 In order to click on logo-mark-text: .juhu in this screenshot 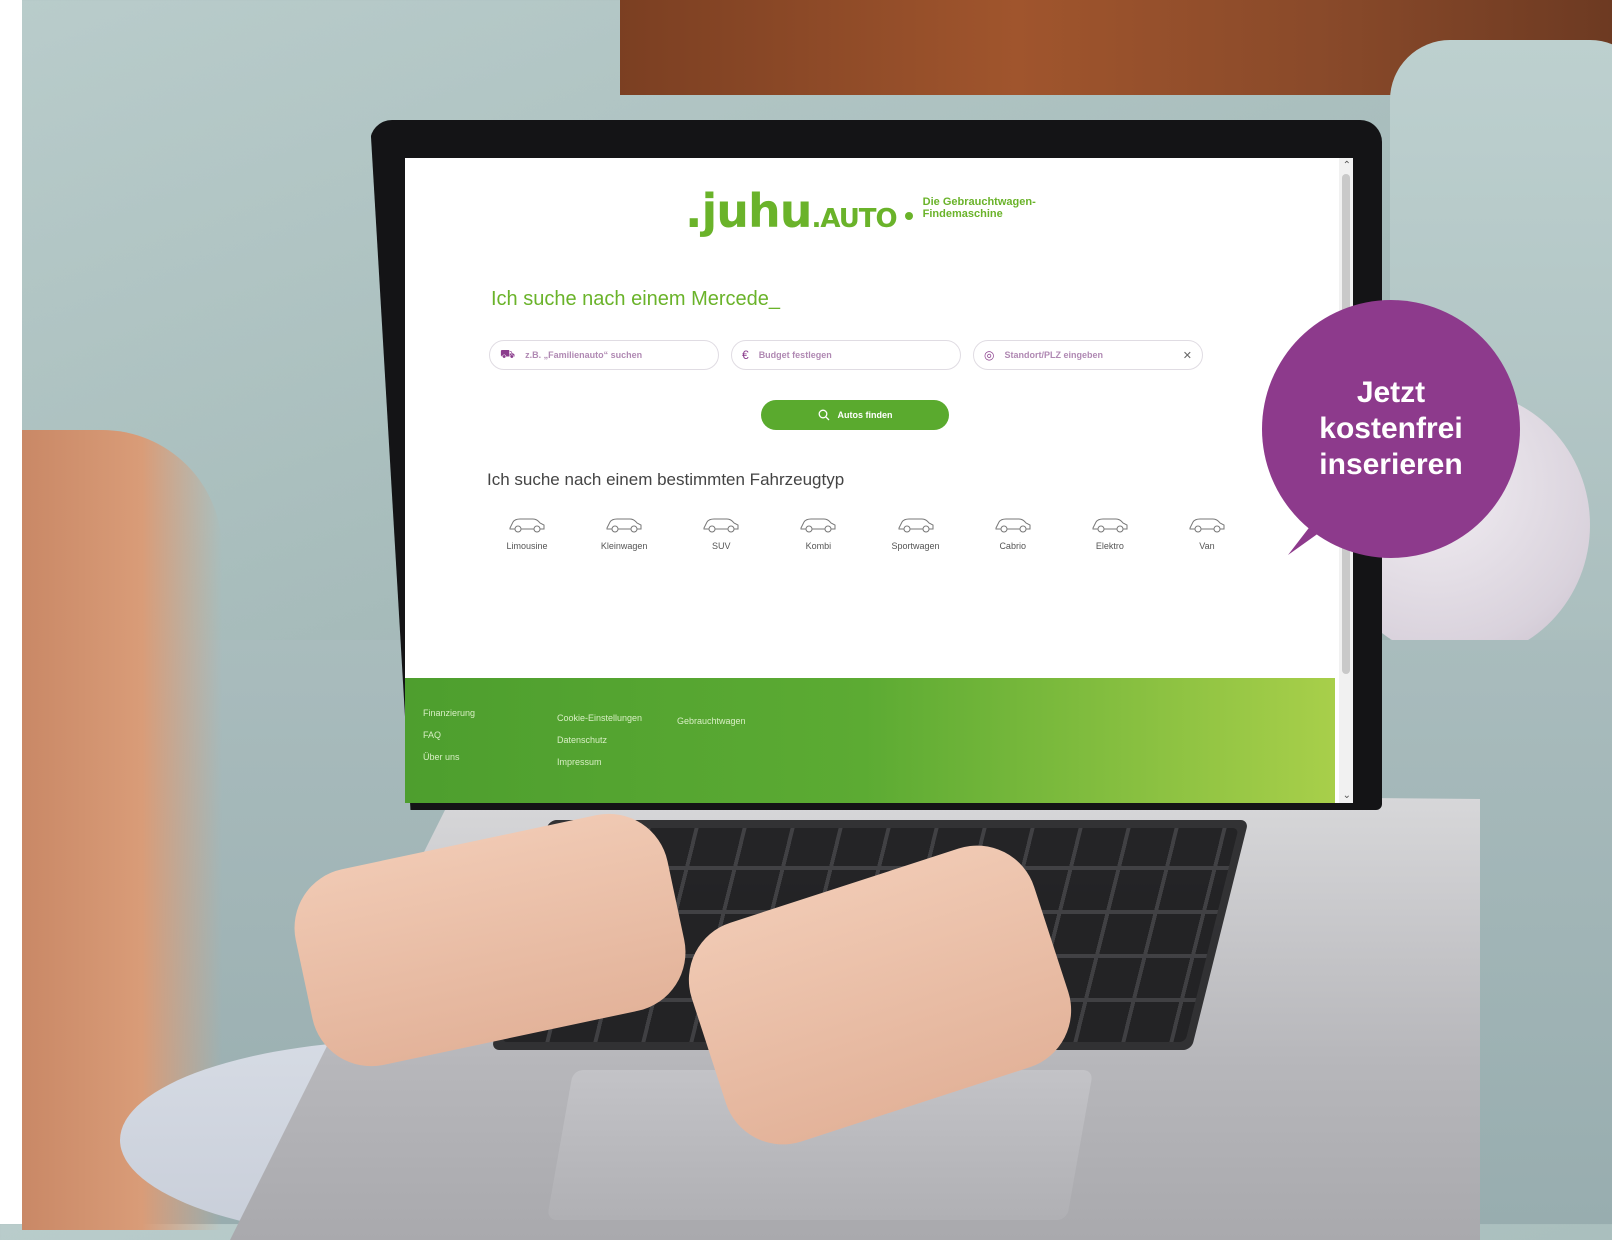, I will do `click(748, 211)`.